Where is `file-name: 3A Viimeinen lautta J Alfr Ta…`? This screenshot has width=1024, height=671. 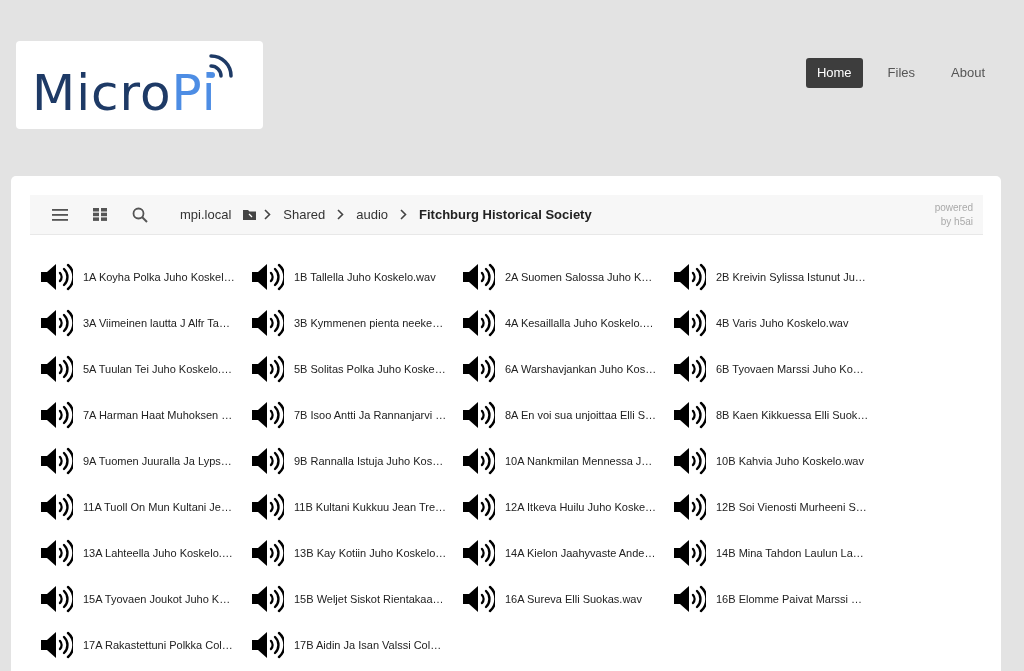 file-name: 3A Viimeinen lautta J Alfr Ta… is located at coordinates (156, 323).